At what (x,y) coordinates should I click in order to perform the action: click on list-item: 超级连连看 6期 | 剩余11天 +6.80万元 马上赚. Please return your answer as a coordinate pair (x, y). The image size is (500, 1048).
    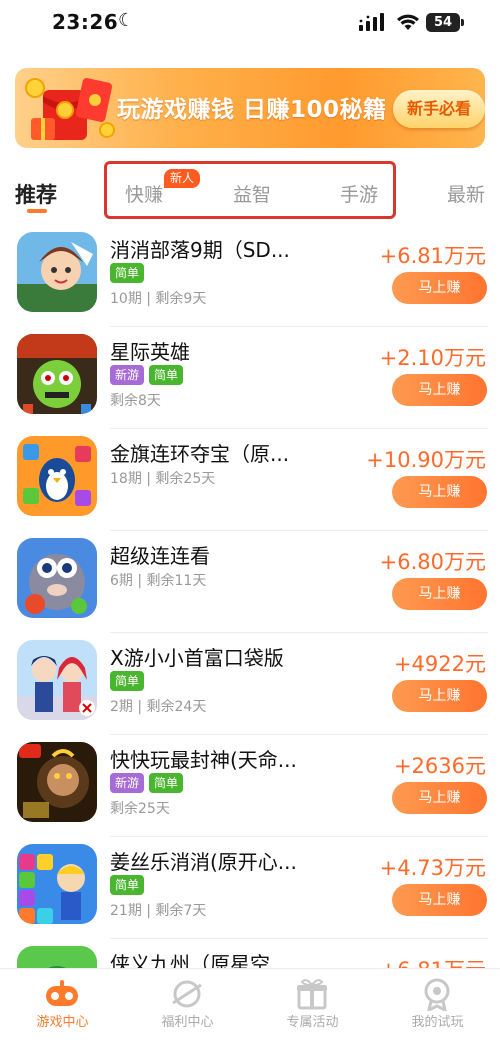
    Looking at the image, I should click on (250, 582).